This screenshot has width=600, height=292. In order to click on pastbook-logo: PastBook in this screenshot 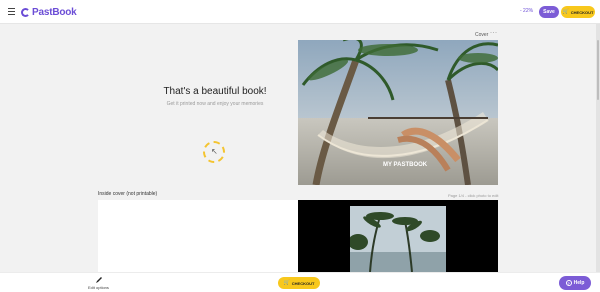, I will do `click(49, 12)`.